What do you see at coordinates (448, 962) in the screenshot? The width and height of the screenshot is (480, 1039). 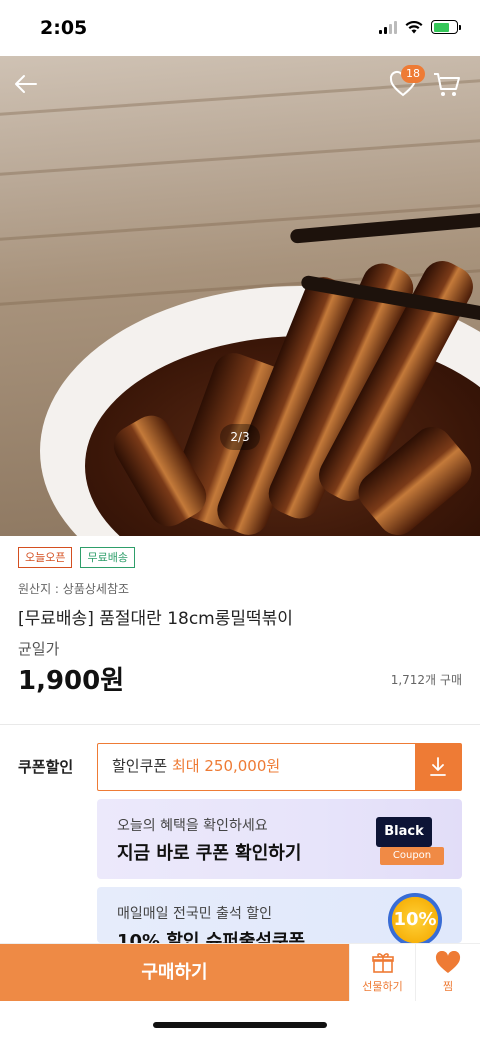 I see `heart-filled-icon` at bounding box center [448, 962].